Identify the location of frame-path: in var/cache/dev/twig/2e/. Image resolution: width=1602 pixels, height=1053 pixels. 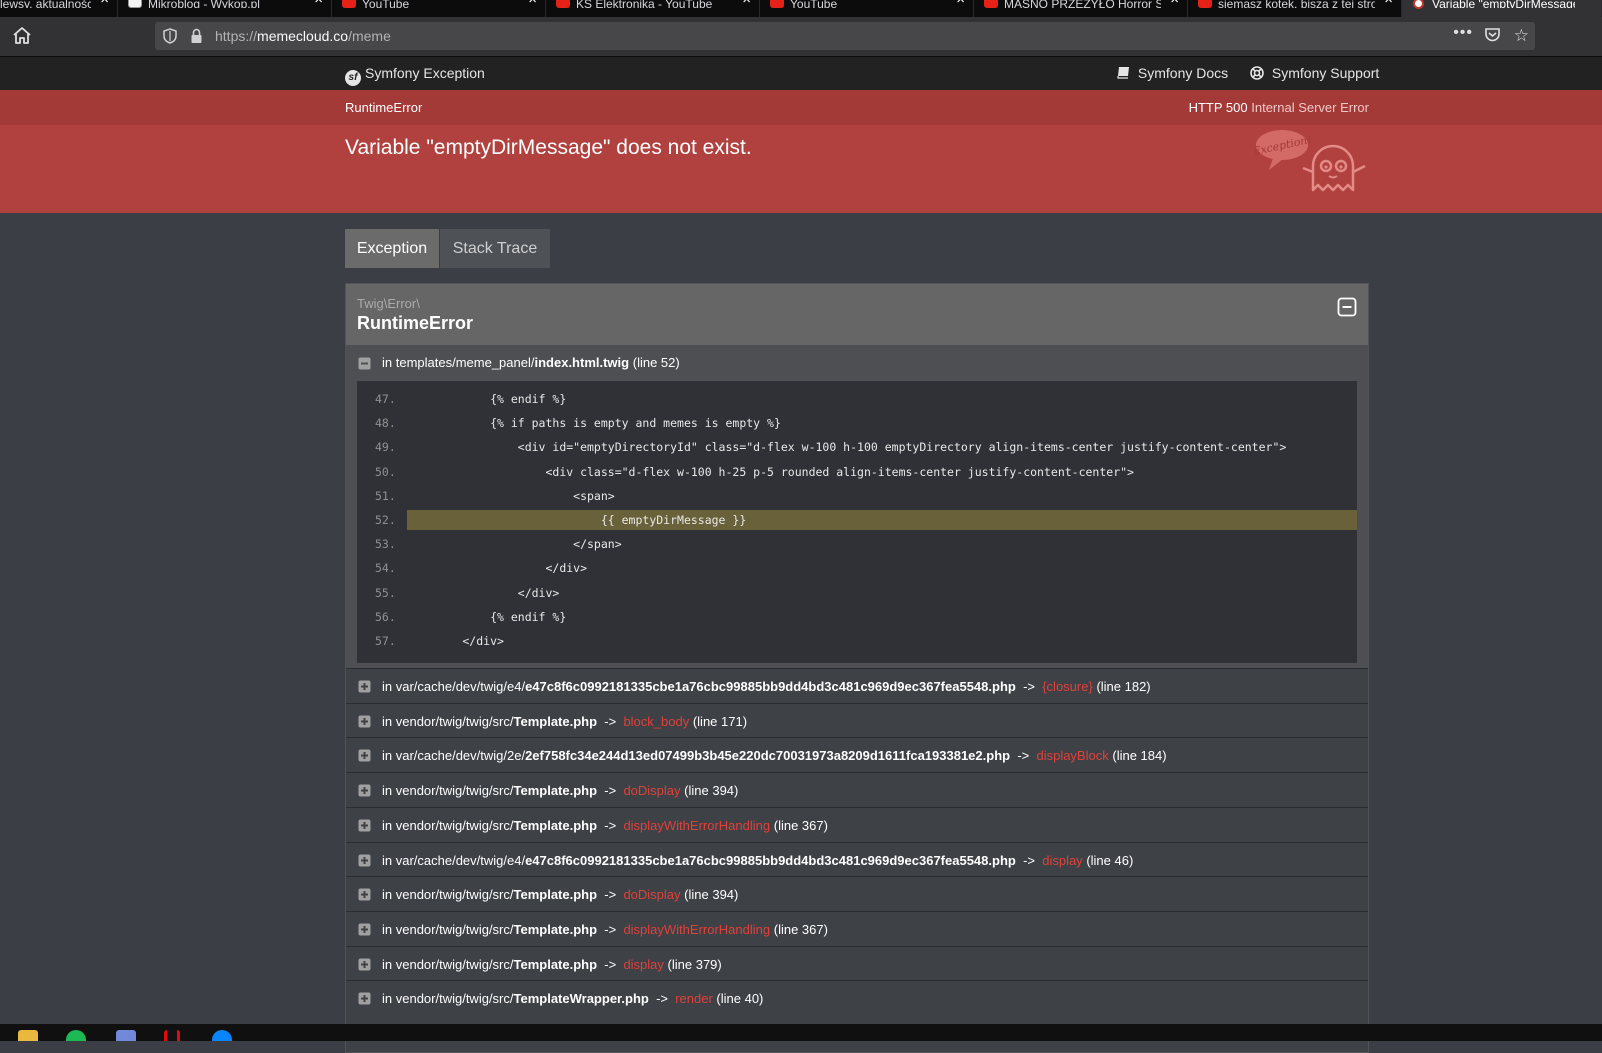
(454, 756).